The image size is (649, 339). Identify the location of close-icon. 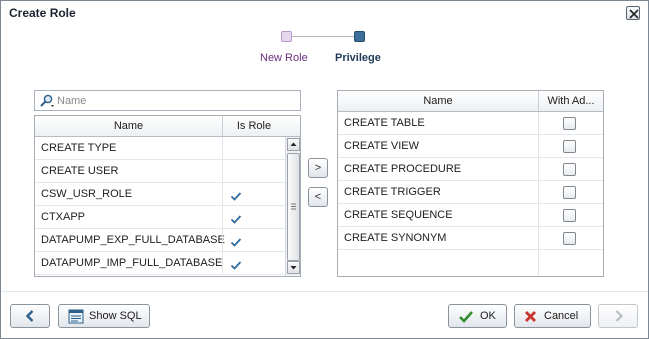
(634, 14).